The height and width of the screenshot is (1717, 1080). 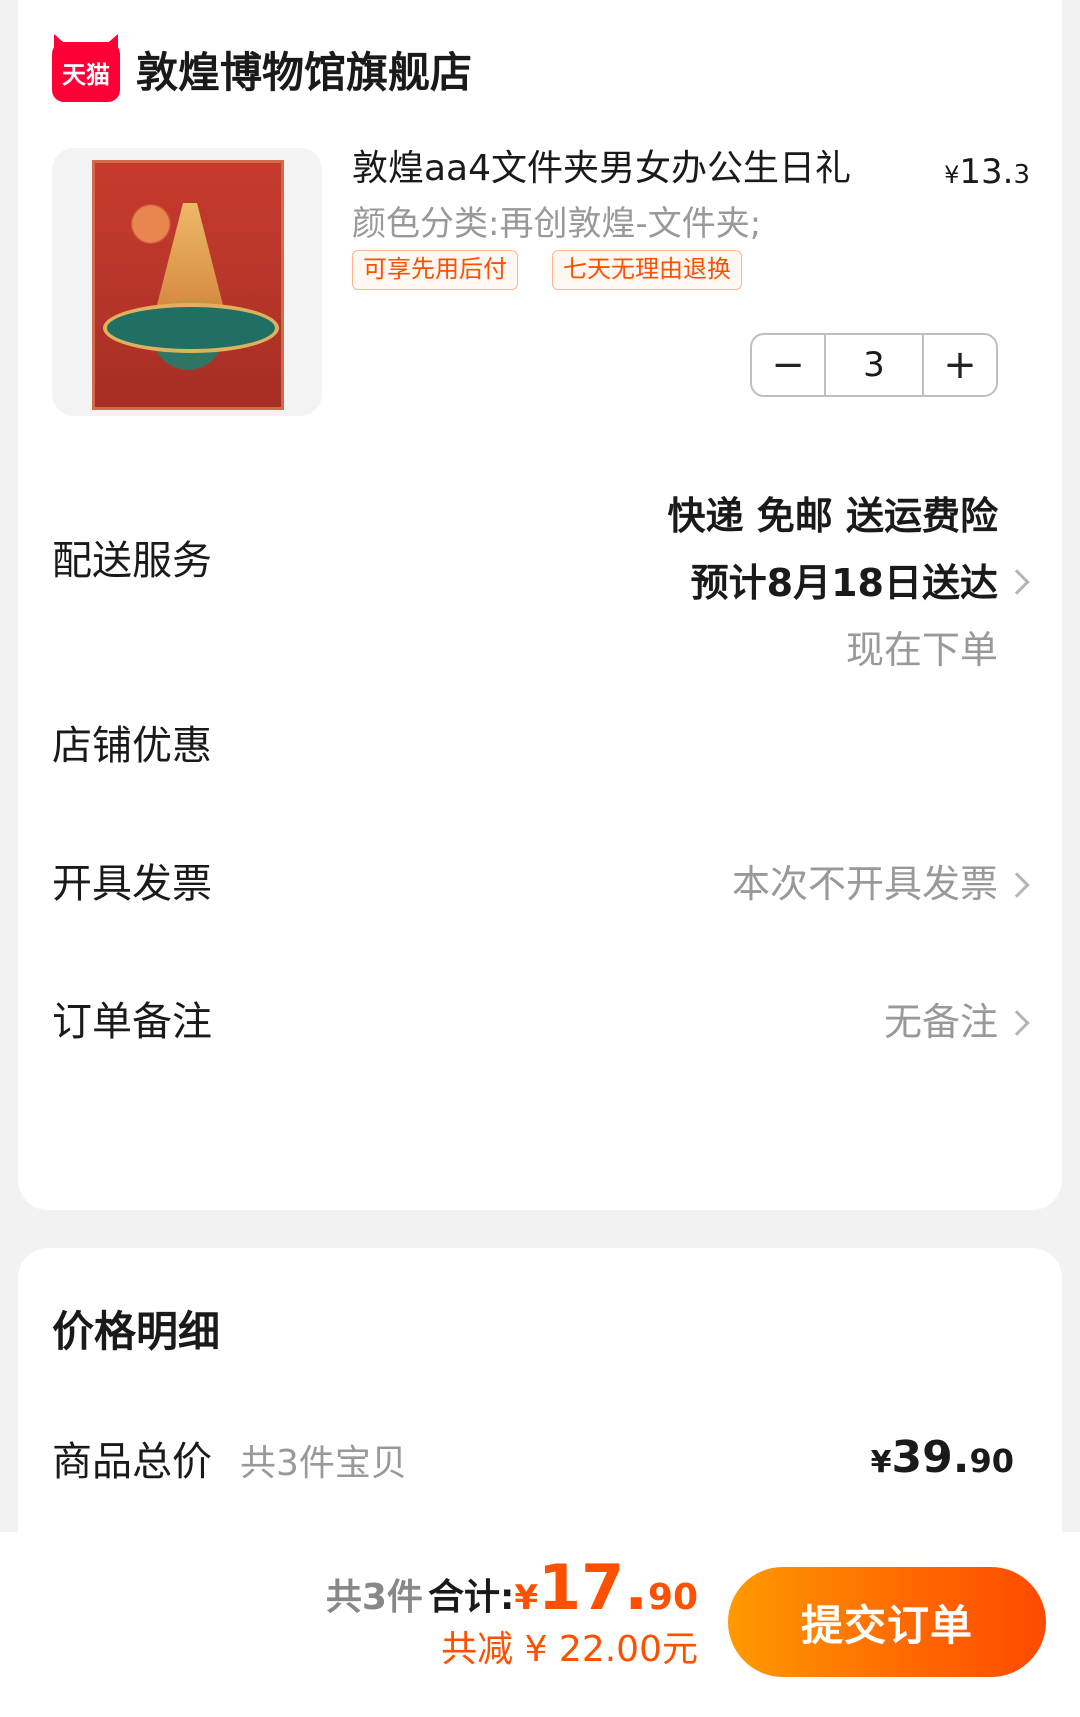 I want to click on product-price-currency: ¥, so click(x=952, y=175).